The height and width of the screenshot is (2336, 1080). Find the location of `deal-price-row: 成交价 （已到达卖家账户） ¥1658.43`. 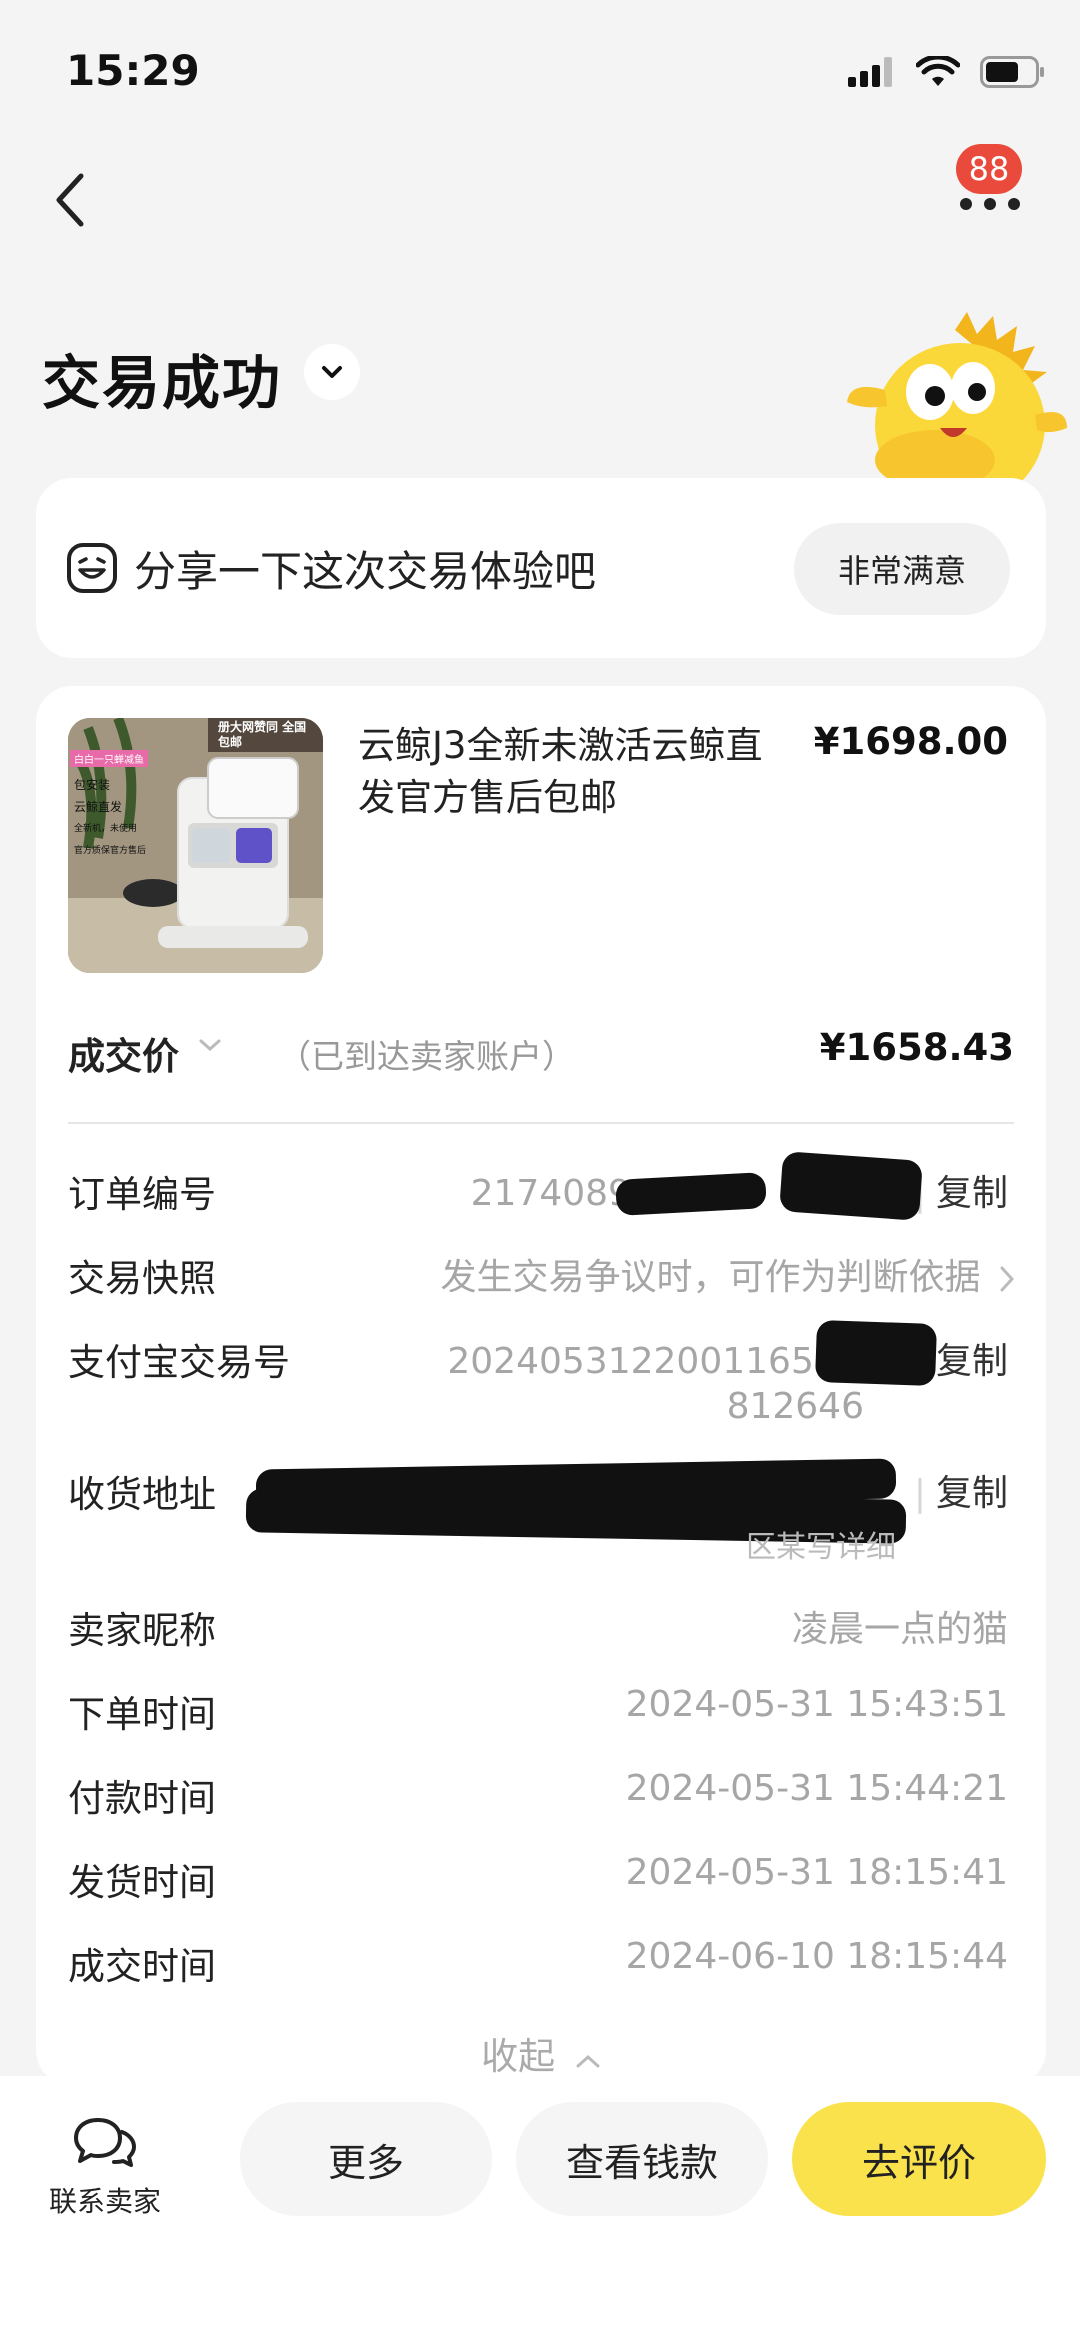

deal-price-row: 成交价 （已到达卖家账户） ¥1658.43 is located at coordinates (541, 1050).